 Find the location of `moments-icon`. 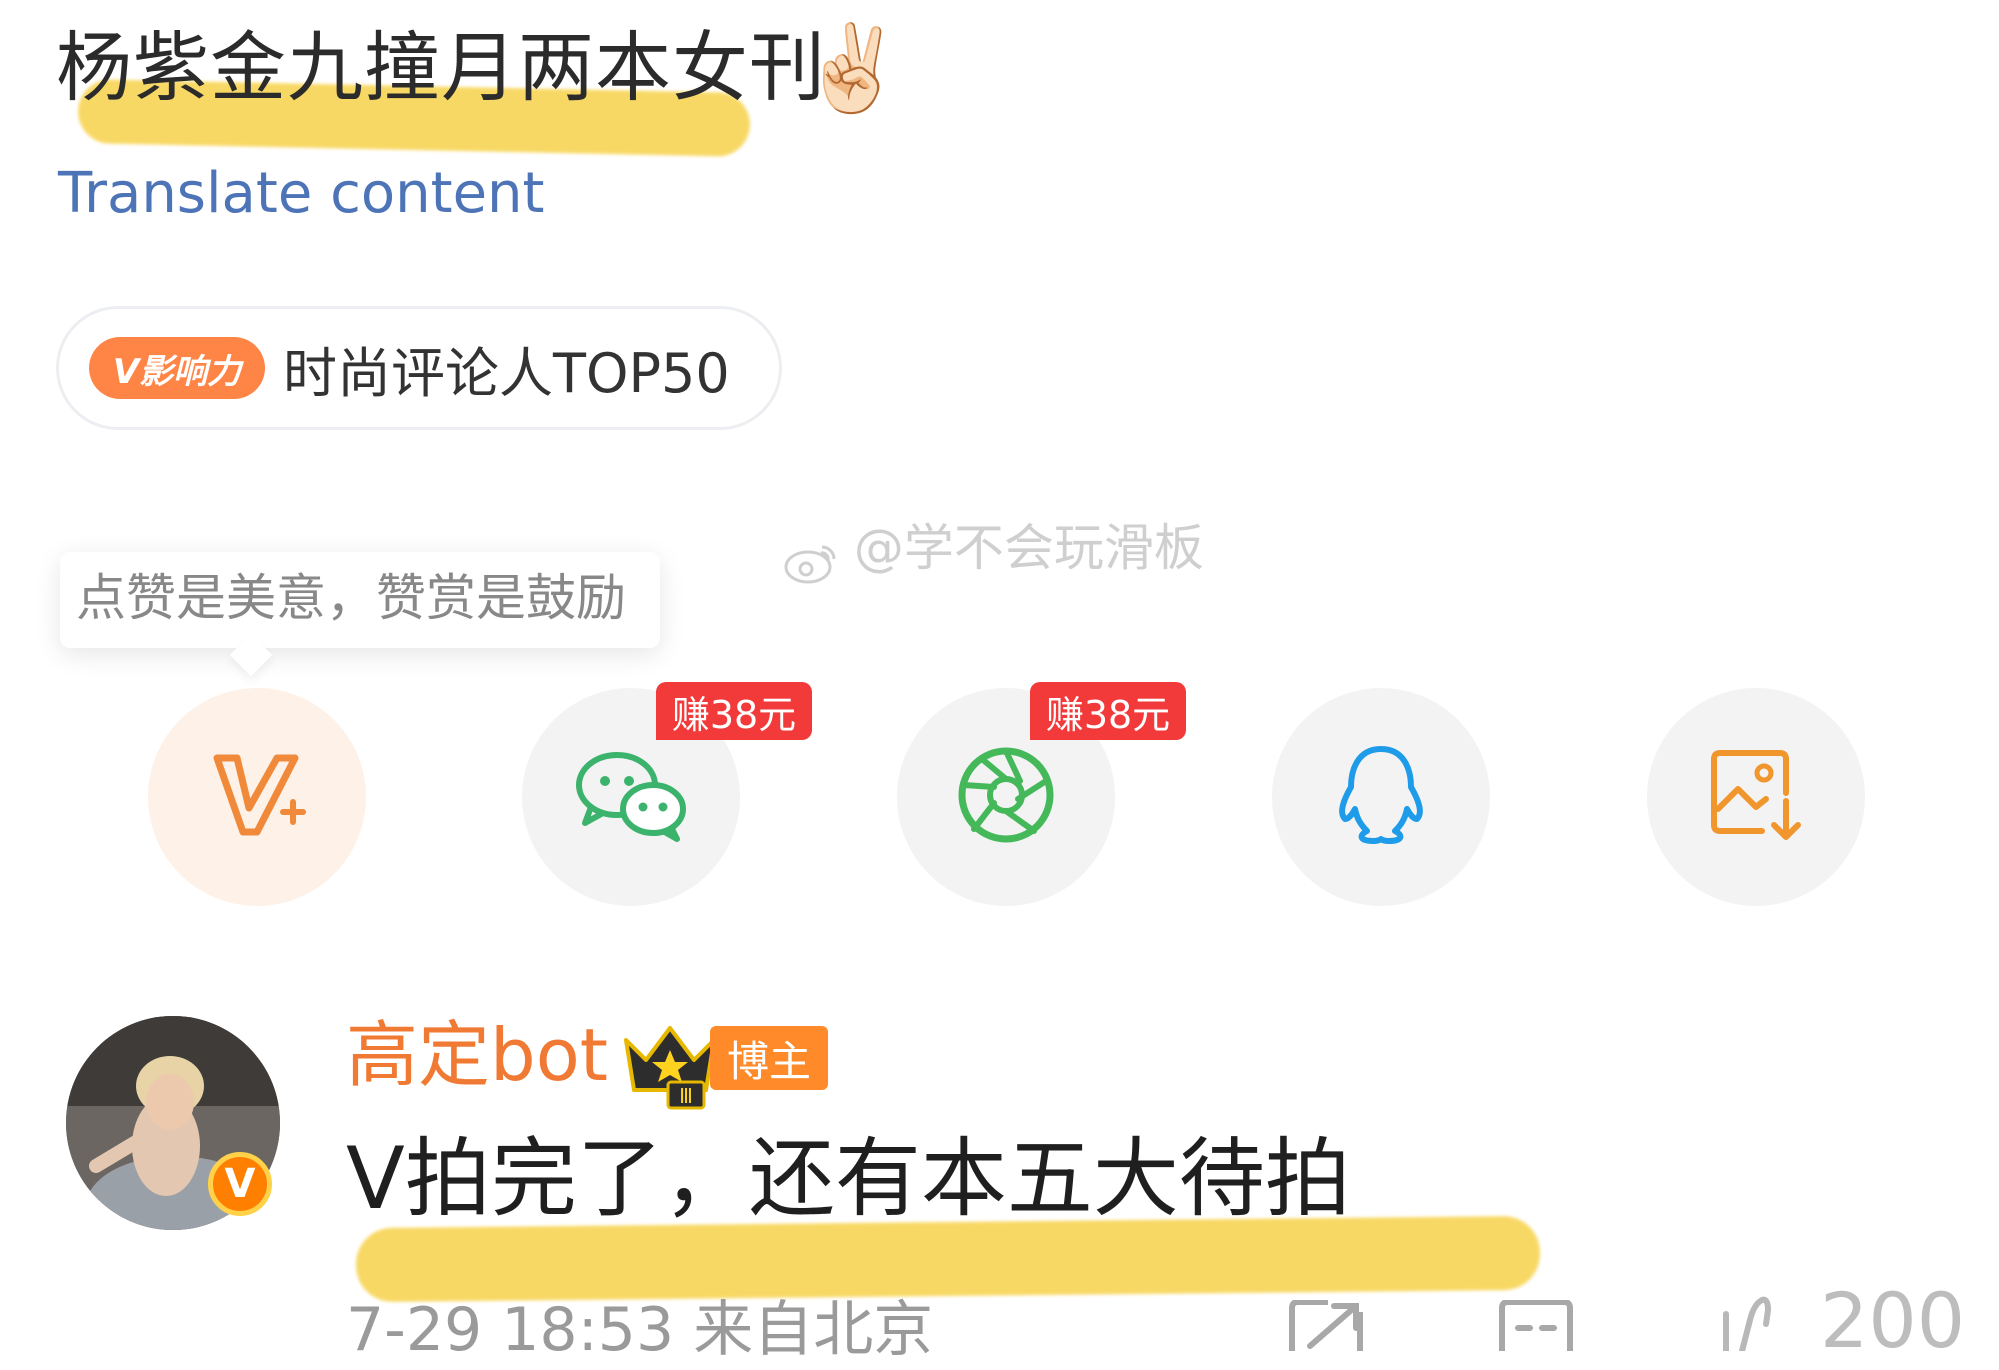

moments-icon is located at coordinates (1006, 797).